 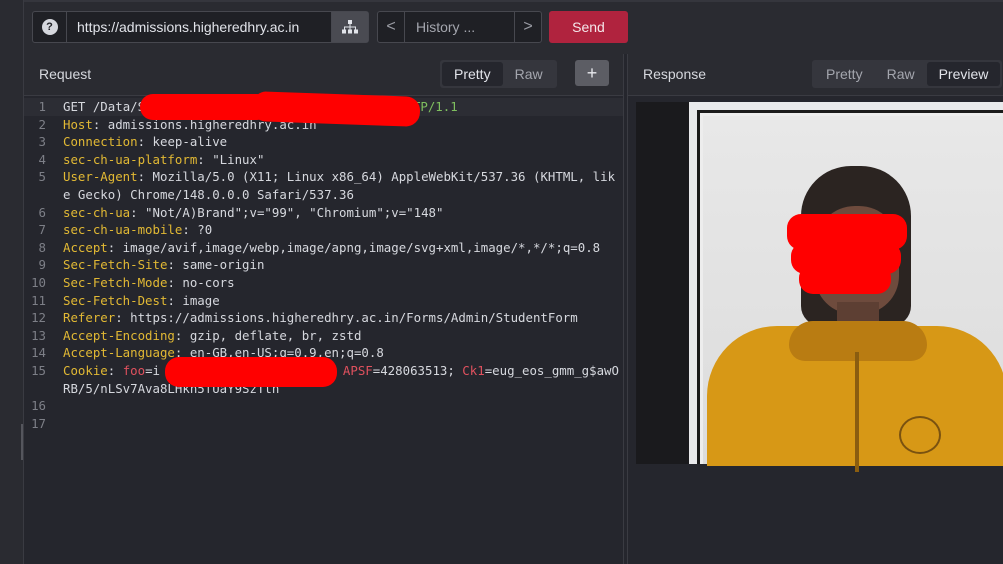 What do you see at coordinates (357, 370) in the screenshot?
I see `cookie-key: APSF` at bounding box center [357, 370].